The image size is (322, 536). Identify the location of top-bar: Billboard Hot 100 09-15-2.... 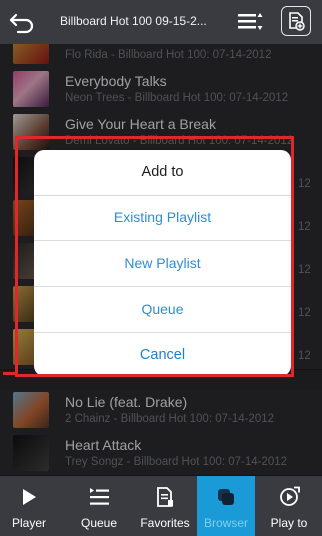
(161, 22).